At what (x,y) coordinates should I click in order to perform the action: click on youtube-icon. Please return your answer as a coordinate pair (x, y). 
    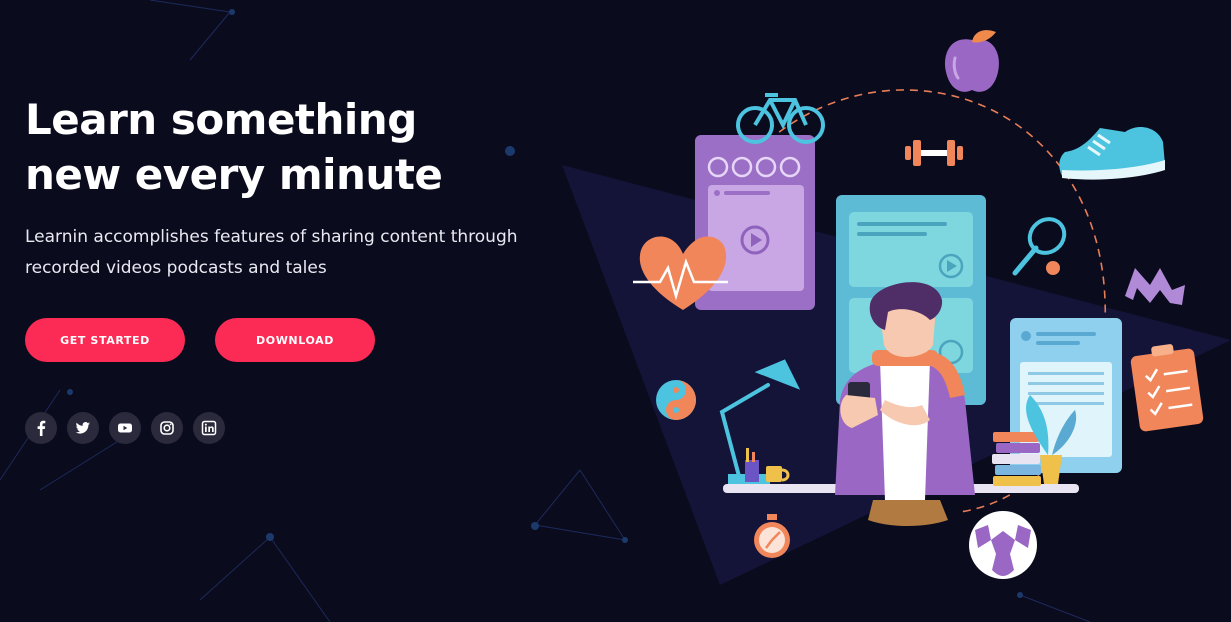
    Looking at the image, I should click on (125, 428).